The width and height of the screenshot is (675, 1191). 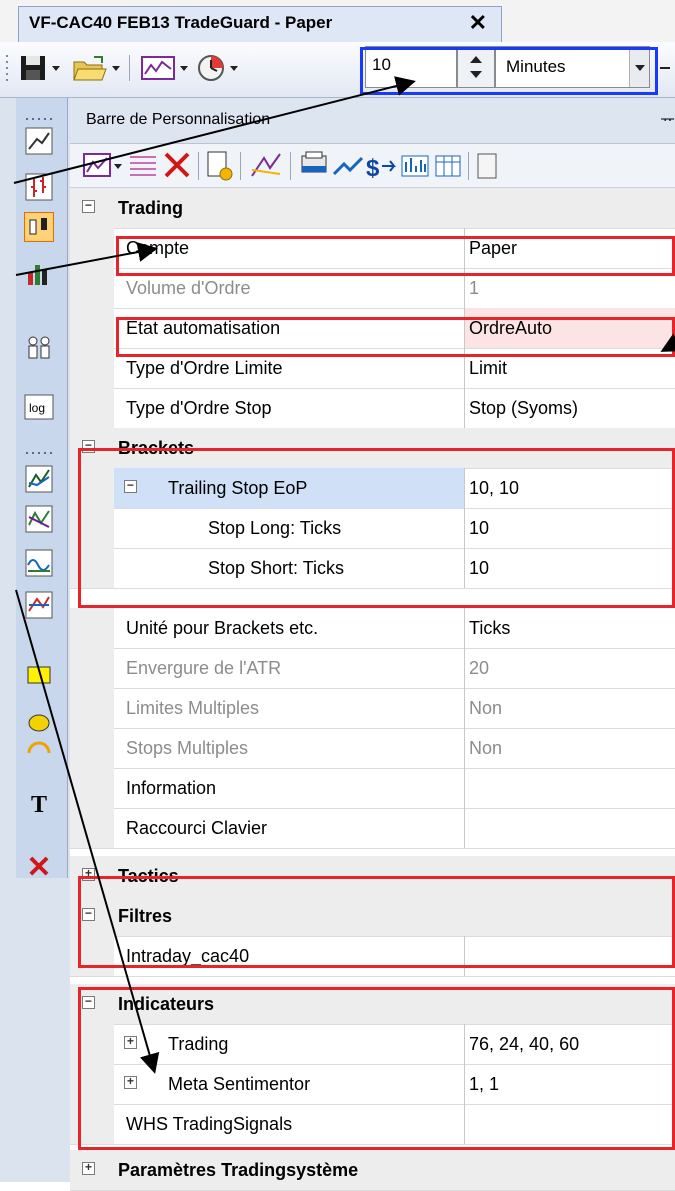 What do you see at coordinates (39, 747) in the screenshot?
I see `arc-tool-icon` at bounding box center [39, 747].